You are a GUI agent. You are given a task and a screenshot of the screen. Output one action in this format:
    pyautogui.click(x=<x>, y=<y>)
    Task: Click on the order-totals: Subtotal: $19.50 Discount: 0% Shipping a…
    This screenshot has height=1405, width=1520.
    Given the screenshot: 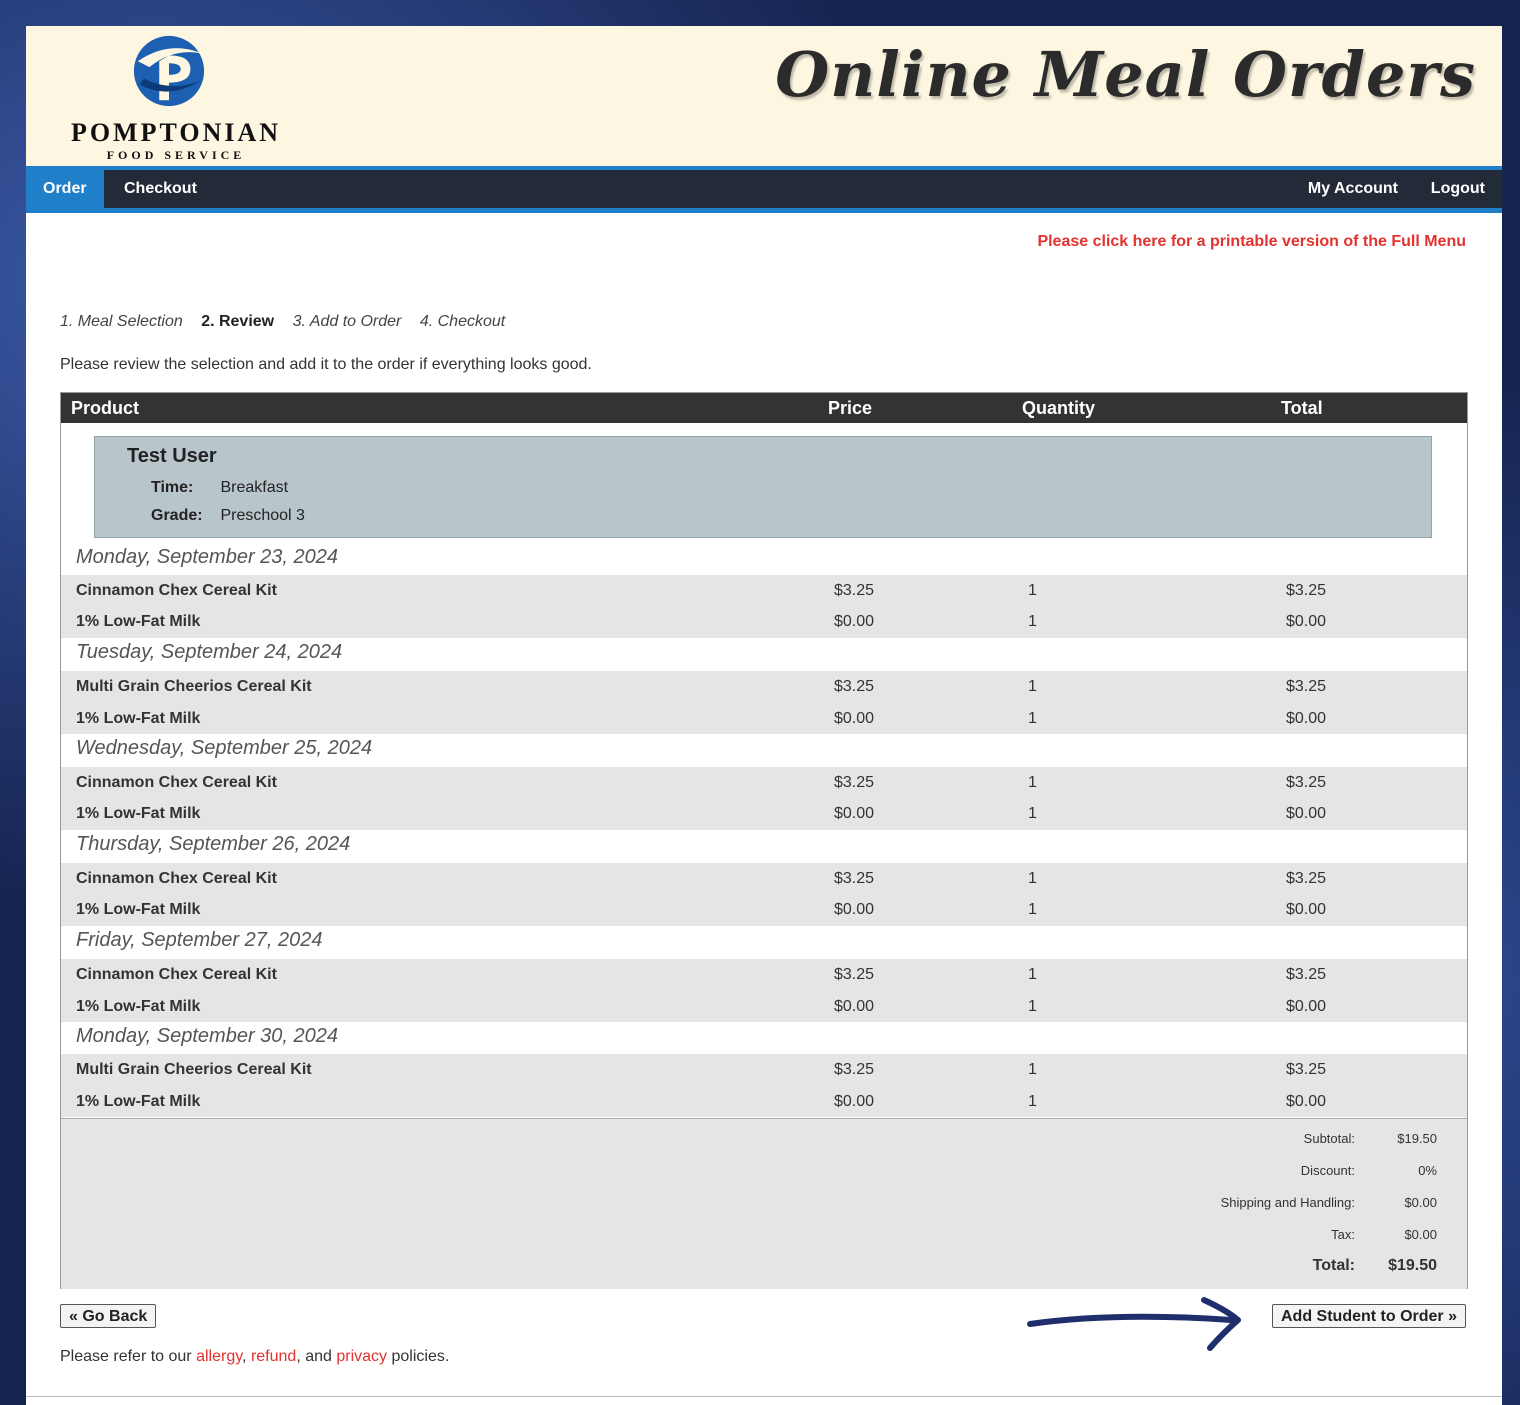 What is the action you would take?
    pyautogui.click(x=764, y=1203)
    